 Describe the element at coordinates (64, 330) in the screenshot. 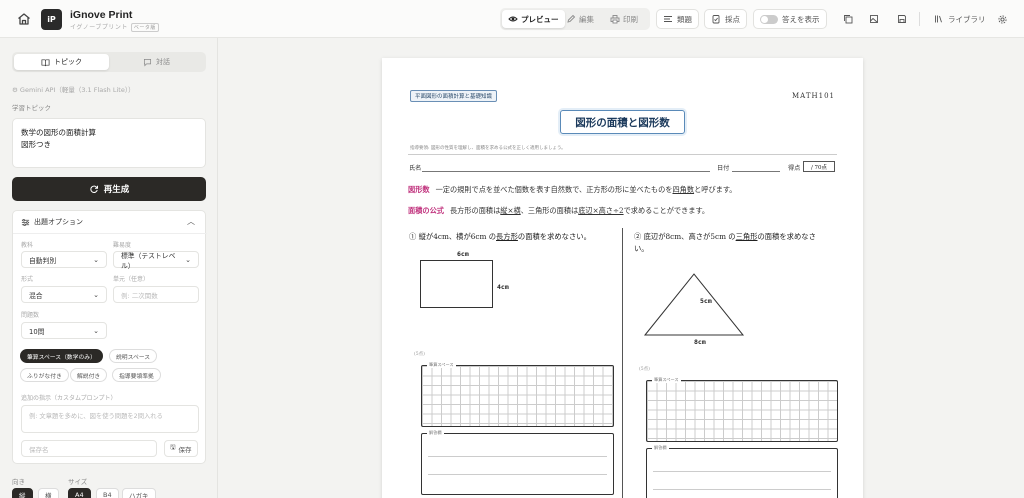

I see `count-select: 10問 ⌄` at that location.